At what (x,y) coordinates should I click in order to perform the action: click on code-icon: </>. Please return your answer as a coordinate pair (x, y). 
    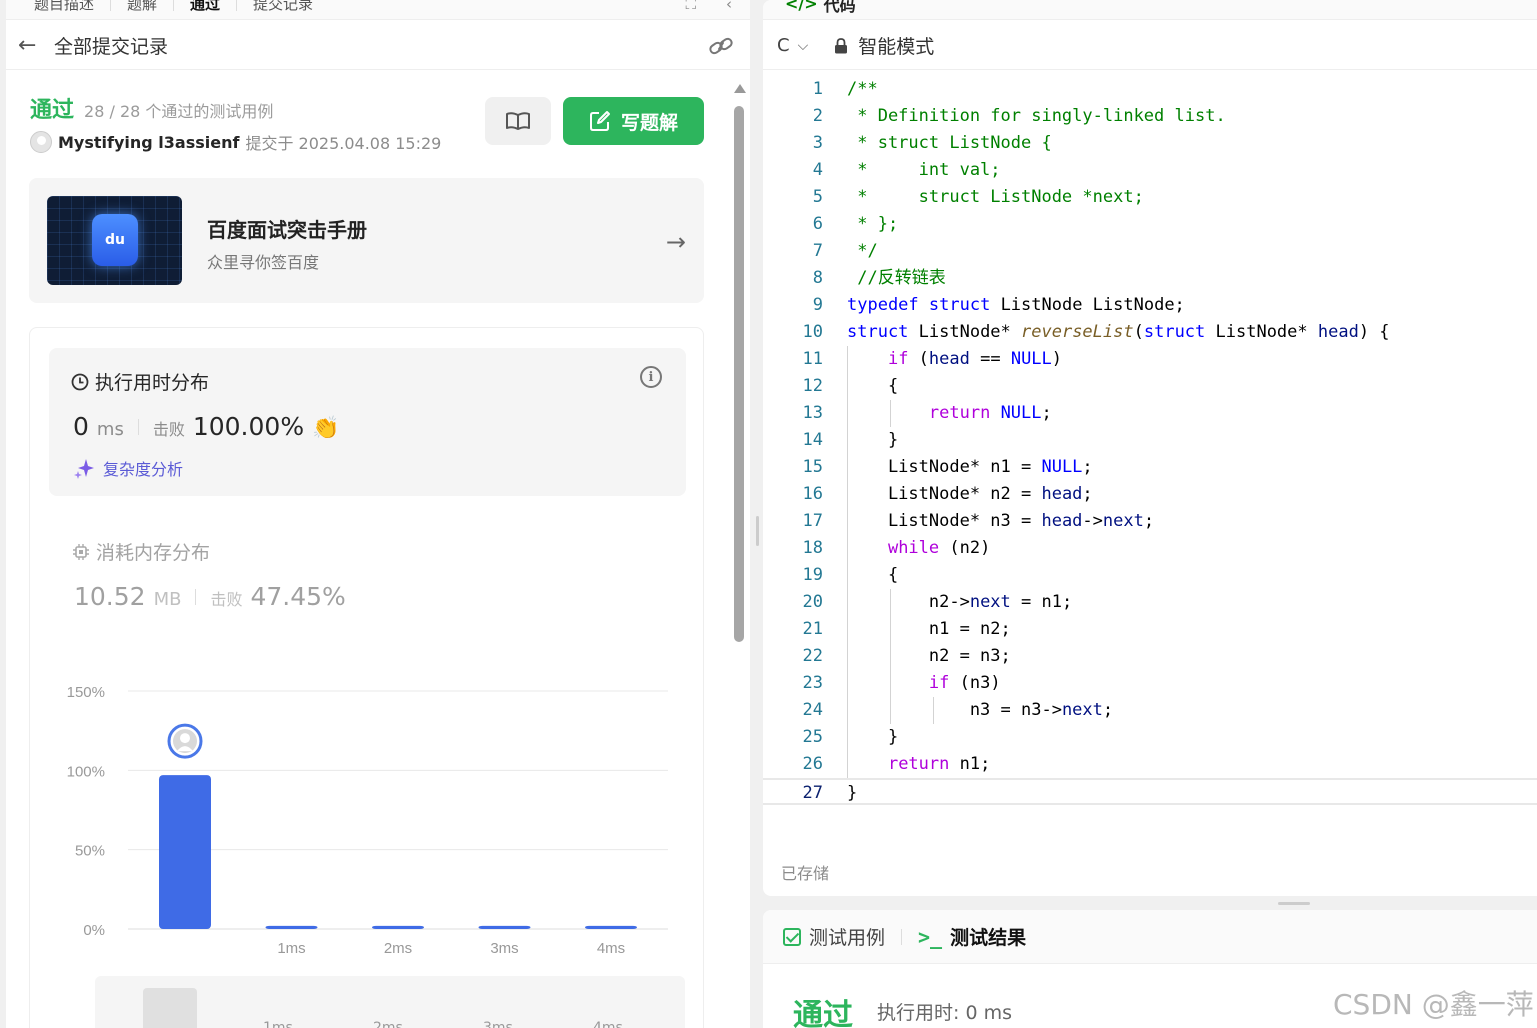
    Looking at the image, I should click on (801, 6).